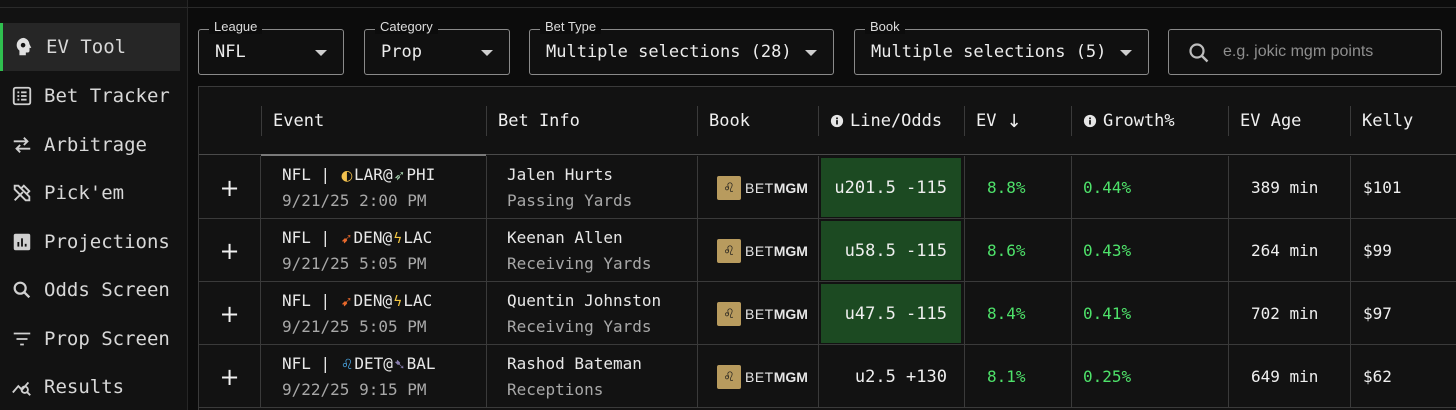 This screenshot has width=1456, height=410. I want to click on away-team: LAR, so click(368, 174).